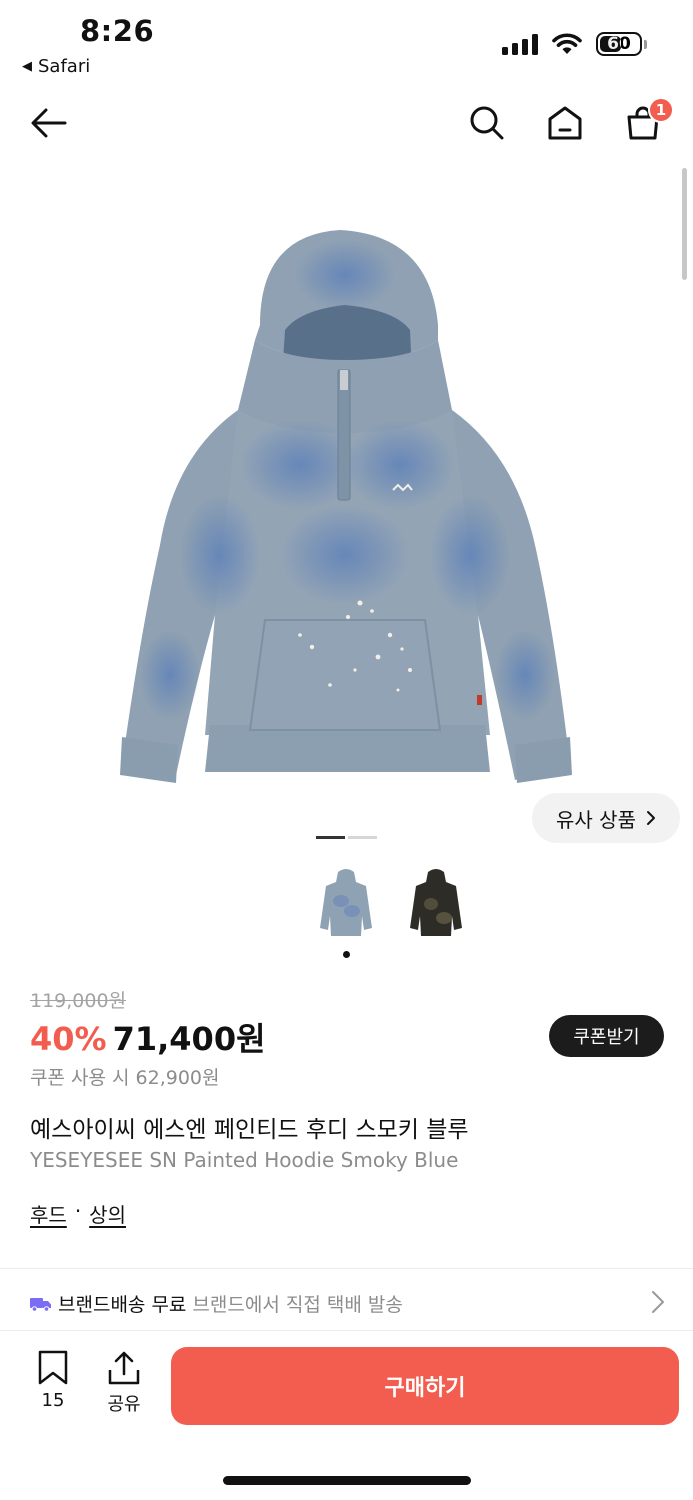  I want to click on discount-rate: 40%, so click(68, 1039).